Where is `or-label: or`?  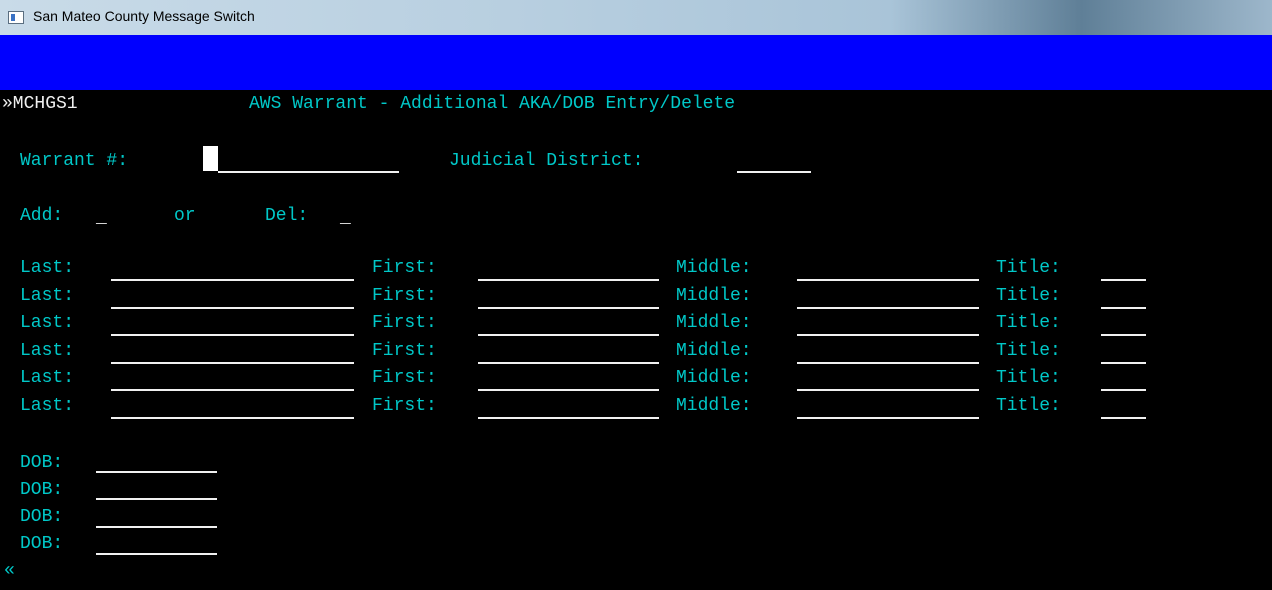 or-label: or is located at coordinates (185, 216).